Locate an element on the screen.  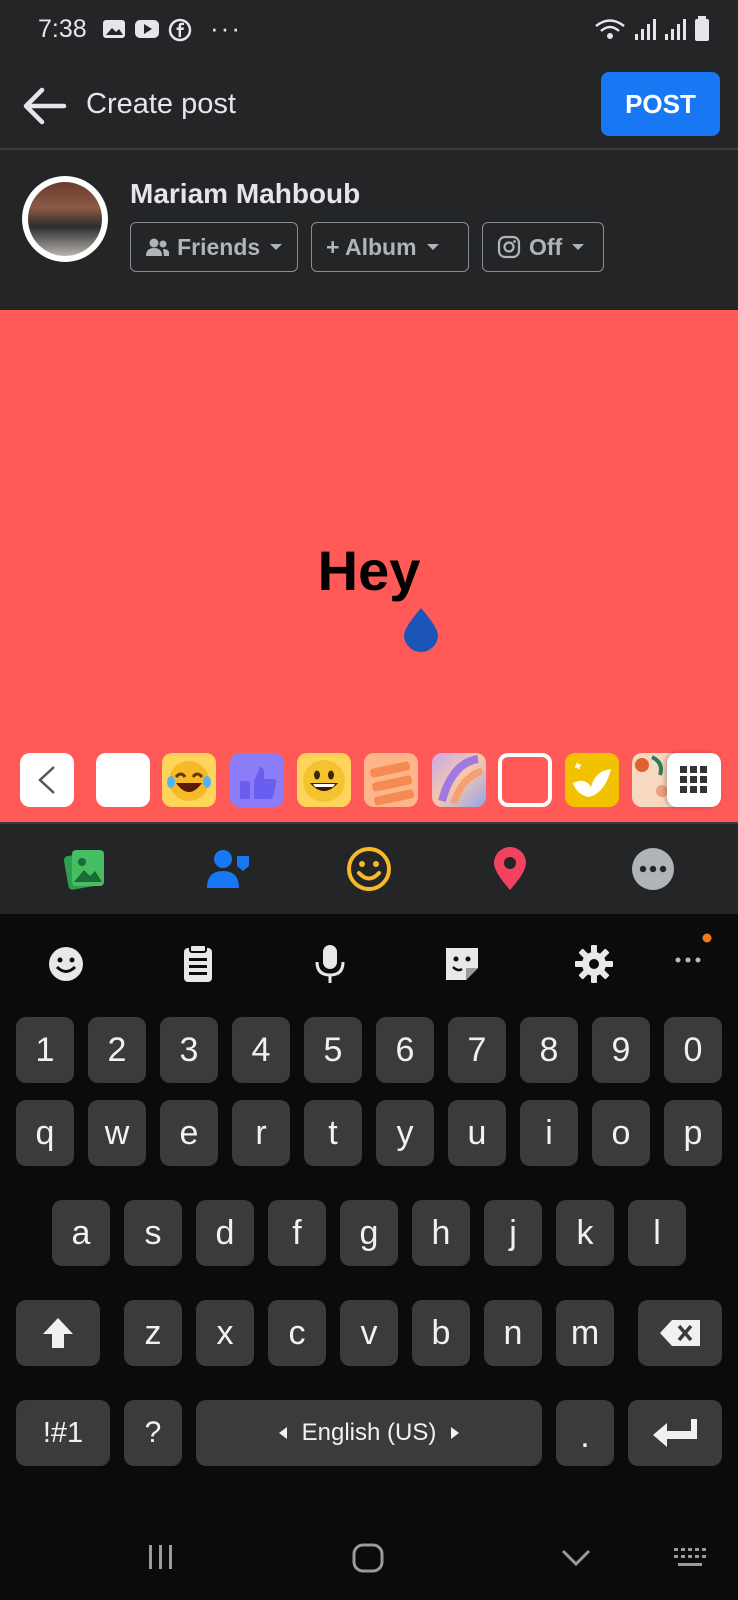
swatch-like is located at coordinates (257, 780).